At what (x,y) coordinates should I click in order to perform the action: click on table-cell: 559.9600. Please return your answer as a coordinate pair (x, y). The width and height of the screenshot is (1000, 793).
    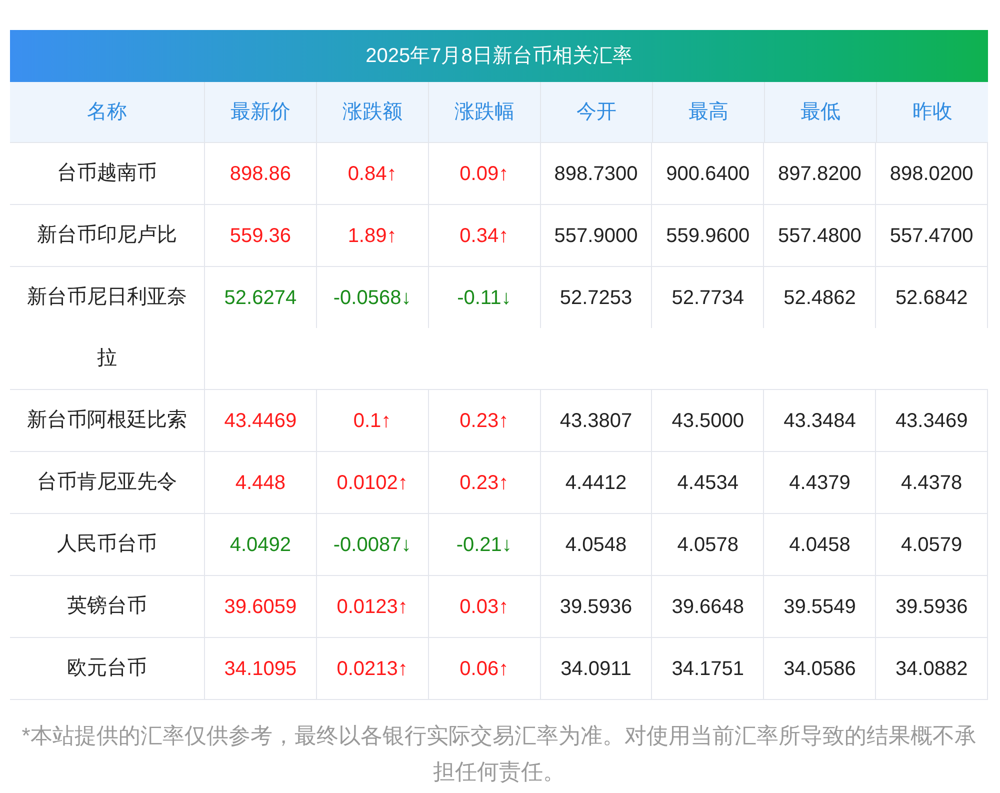
    Looking at the image, I should click on (708, 235).